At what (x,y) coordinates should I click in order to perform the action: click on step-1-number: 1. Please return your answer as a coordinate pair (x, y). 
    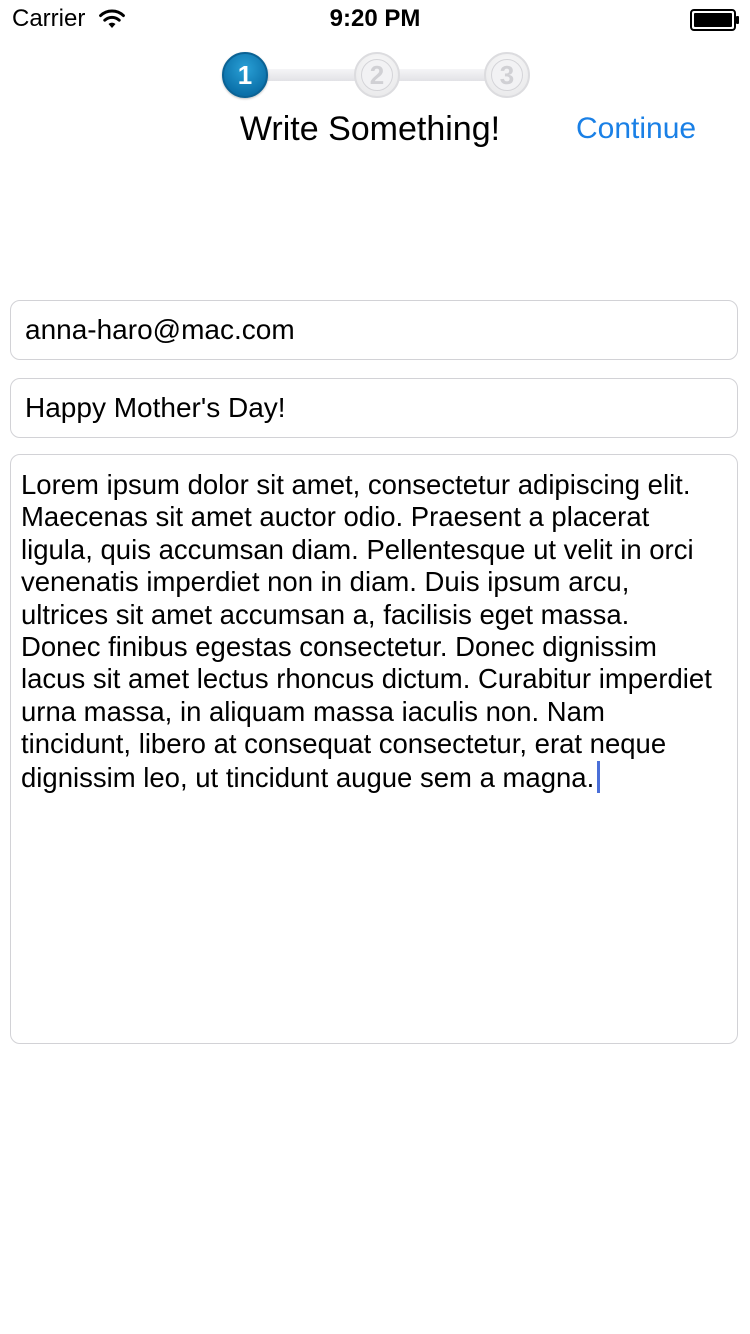
    Looking at the image, I should click on (245, 74).